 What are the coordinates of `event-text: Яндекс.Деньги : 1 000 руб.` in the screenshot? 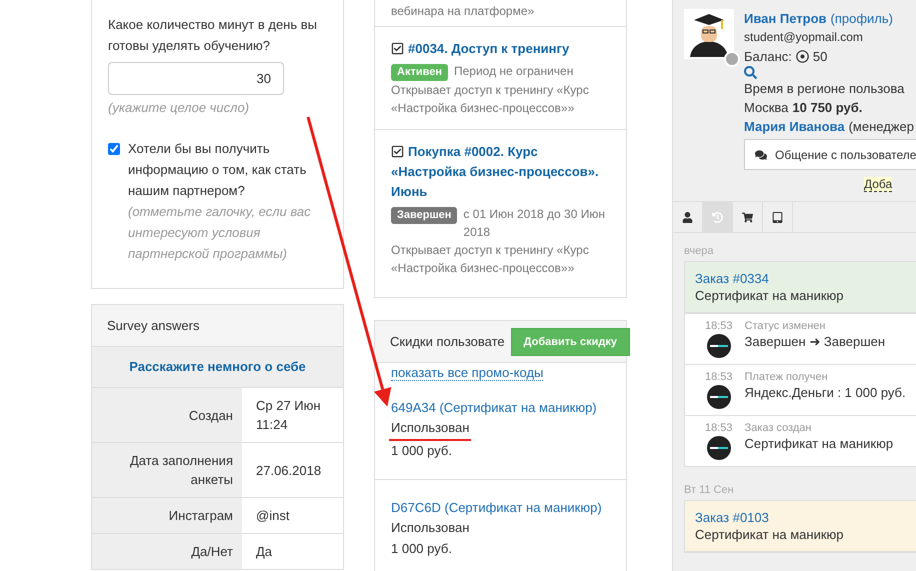 It's located at (825, 393).